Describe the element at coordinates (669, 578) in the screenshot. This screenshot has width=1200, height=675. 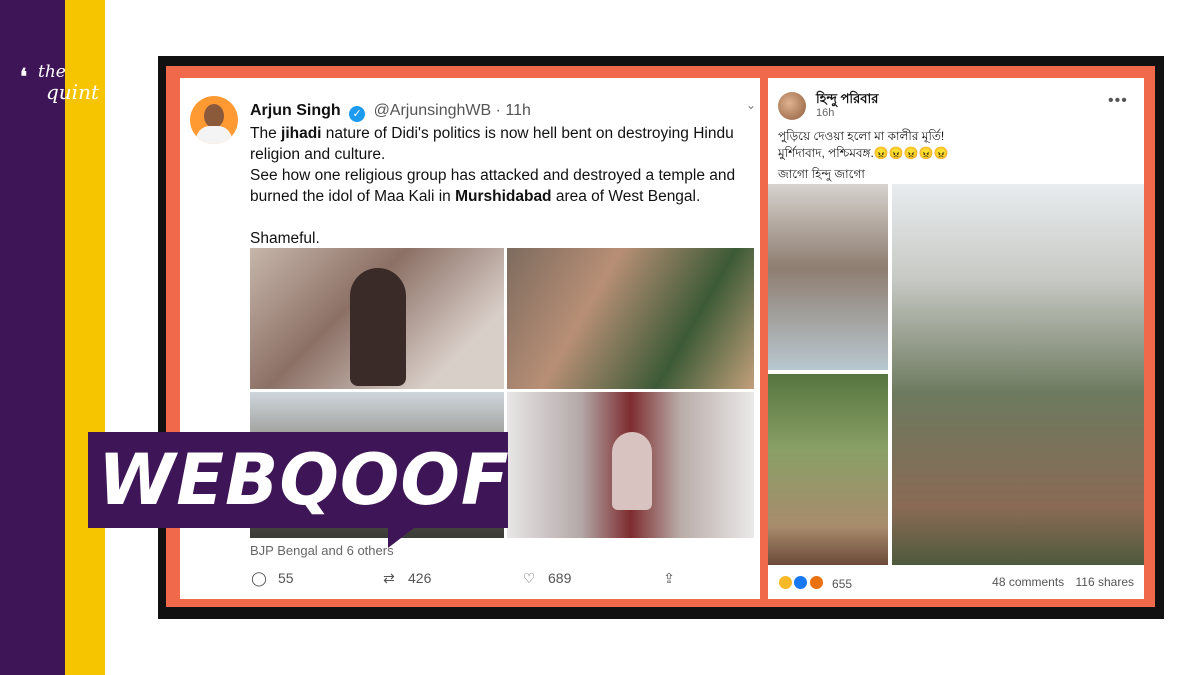
I see `share-icon: ⇪` at that location.